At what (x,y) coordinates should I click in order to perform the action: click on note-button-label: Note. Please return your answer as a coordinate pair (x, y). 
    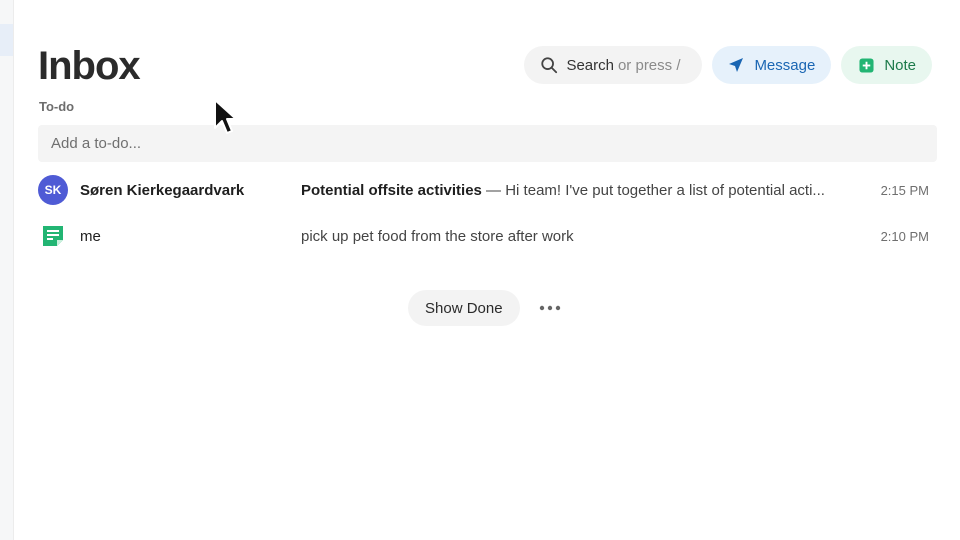
    Looking at the image, I should click on (900, 65).